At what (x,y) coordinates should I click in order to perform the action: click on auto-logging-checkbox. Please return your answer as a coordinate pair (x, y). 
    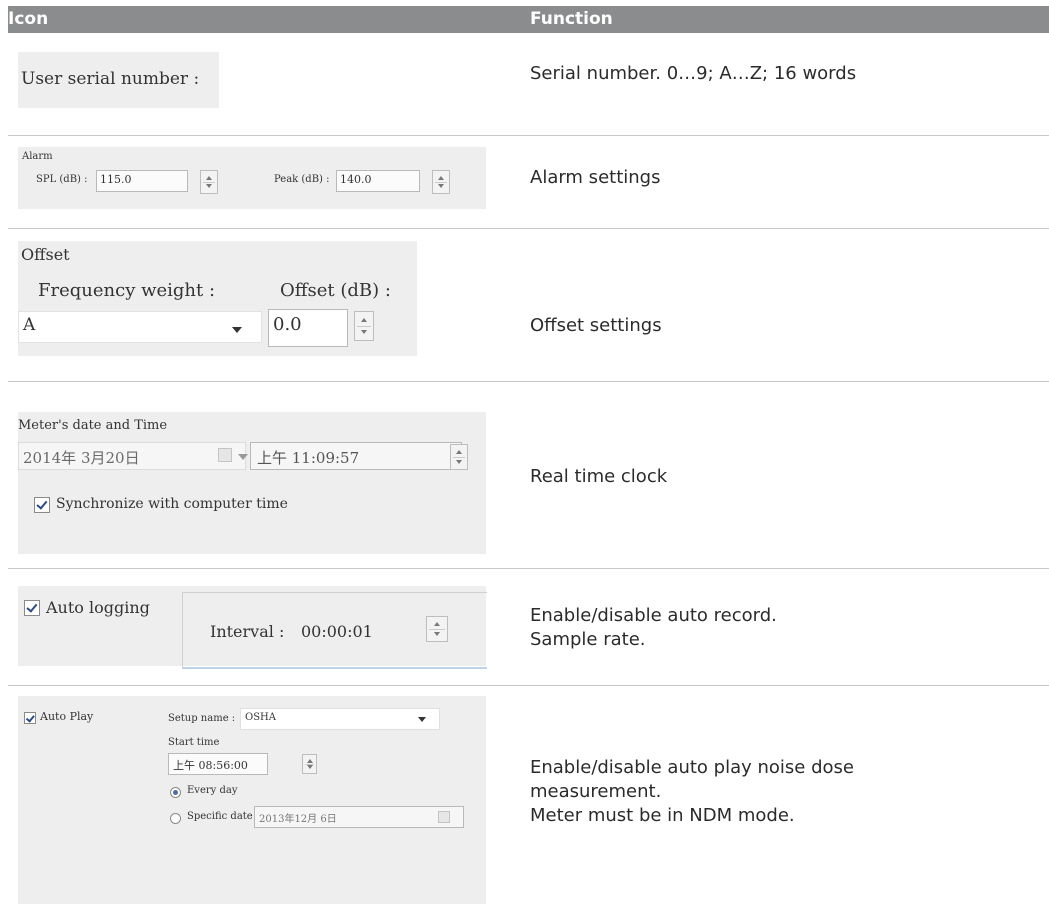
    Looking at the image, I should click on (32, 608).